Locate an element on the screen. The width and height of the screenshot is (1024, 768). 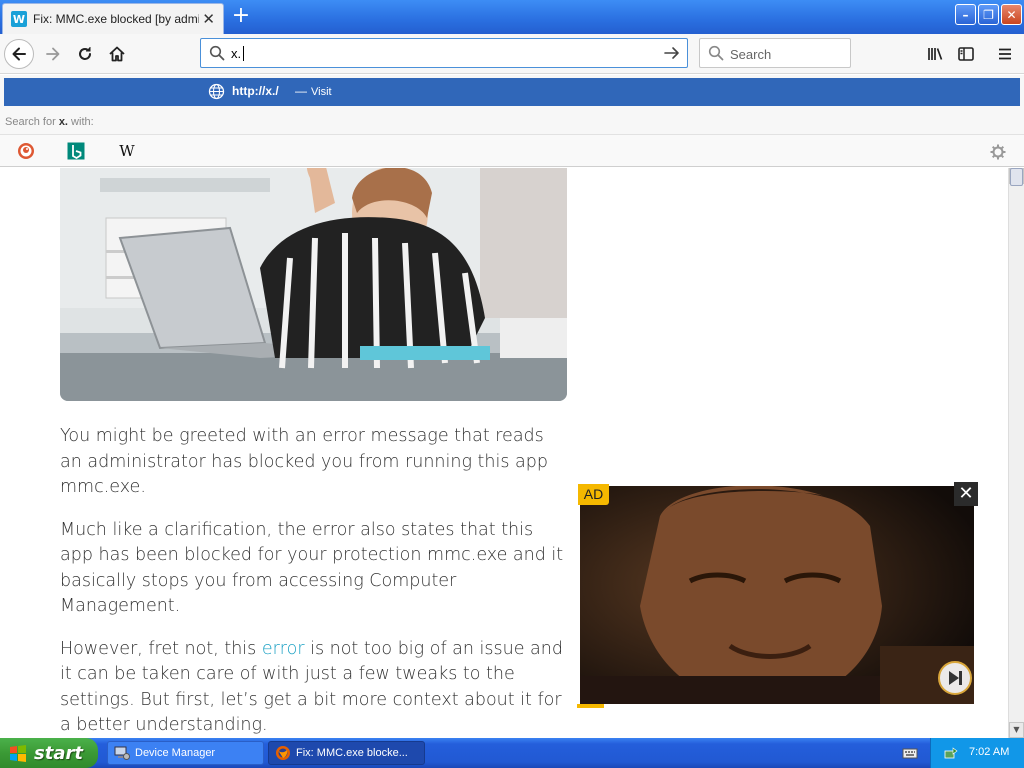
taskbar-item-label: Device Manager is located at coordinates (175, 753).